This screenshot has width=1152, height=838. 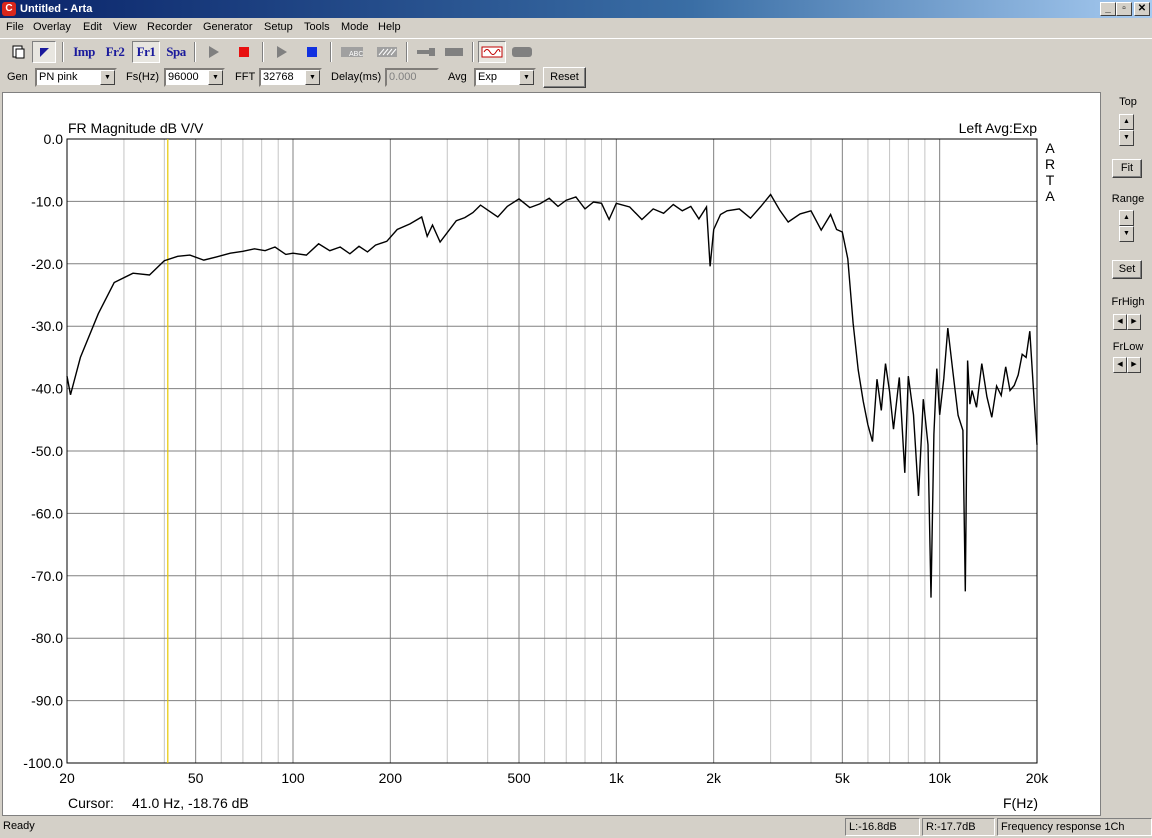 I want to click on top-down-spin: ▼, so click(x=1126, y=138).